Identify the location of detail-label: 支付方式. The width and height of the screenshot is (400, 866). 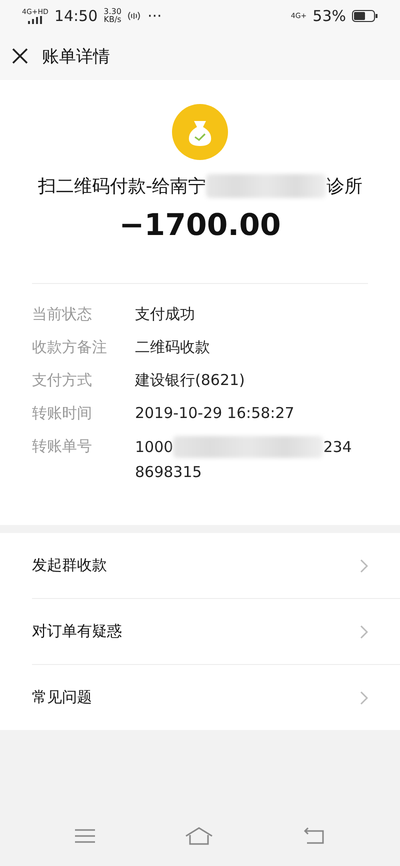
(62, 380).